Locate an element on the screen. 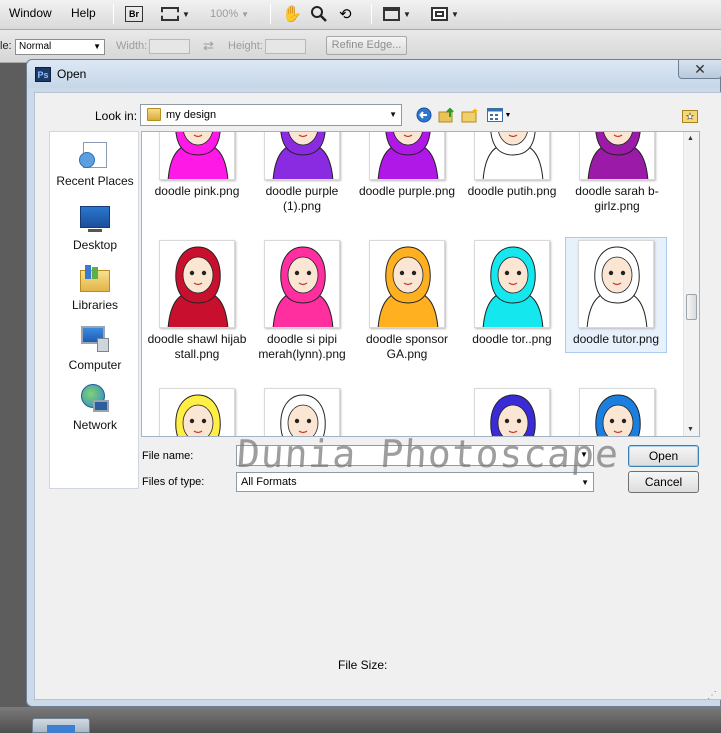 This screenshot has width=721, height=733. view-extras-button: ▼ is located at coordinates (175, 14).